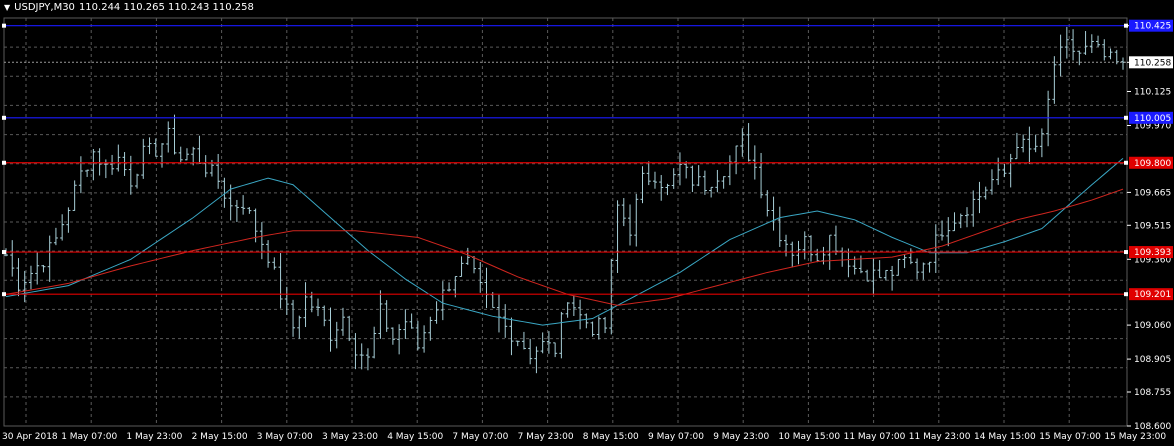 This screenshot has height=446, width=1174. What do you see at coordinates (1152, 427) in the screenshot?
I see `y-tick-label: 108.600` at bounding box center [1152, 427].